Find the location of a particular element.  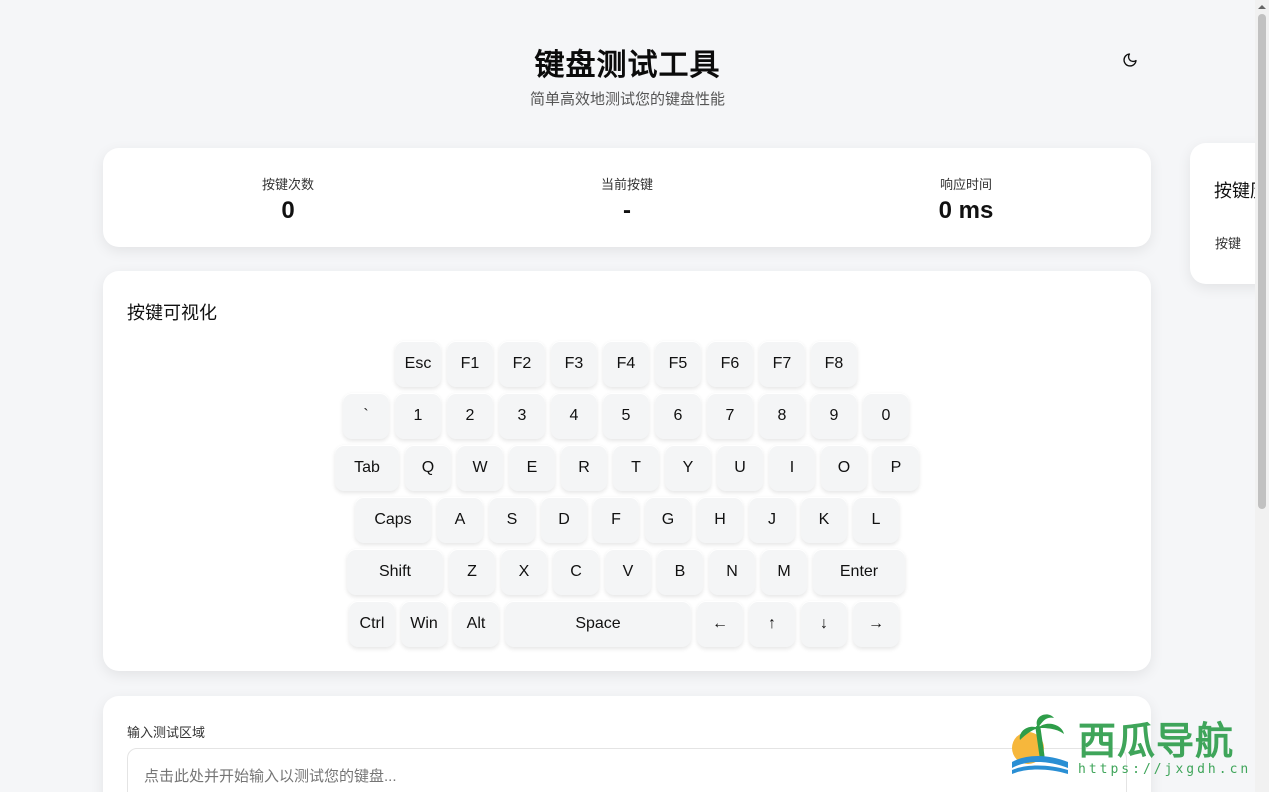

key-j: J is located at coordinates (772, 520).